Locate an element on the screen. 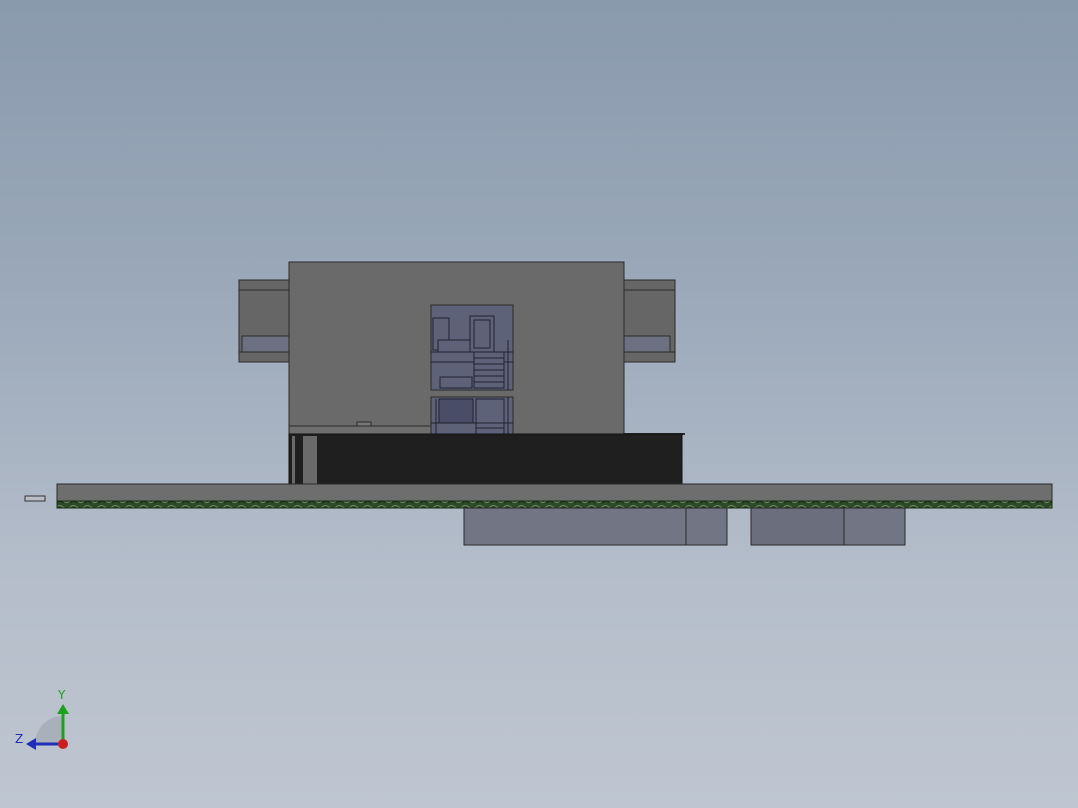  reference-triad: Y Z is located at coordinates (49, 719).